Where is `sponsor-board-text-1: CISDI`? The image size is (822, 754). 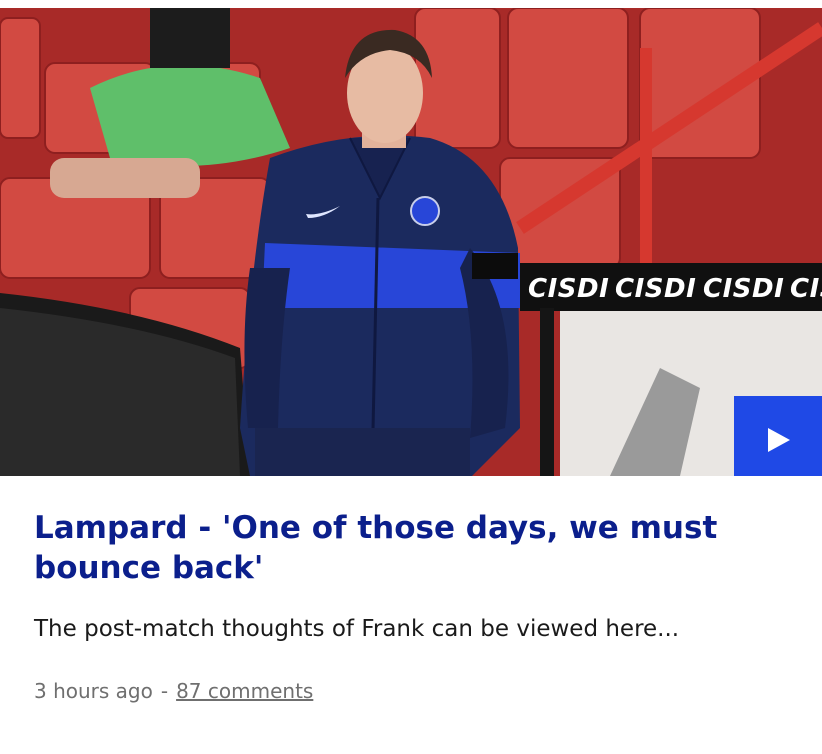 sponsor-board-text-1: CISDI is located at coordinates (568, 289).